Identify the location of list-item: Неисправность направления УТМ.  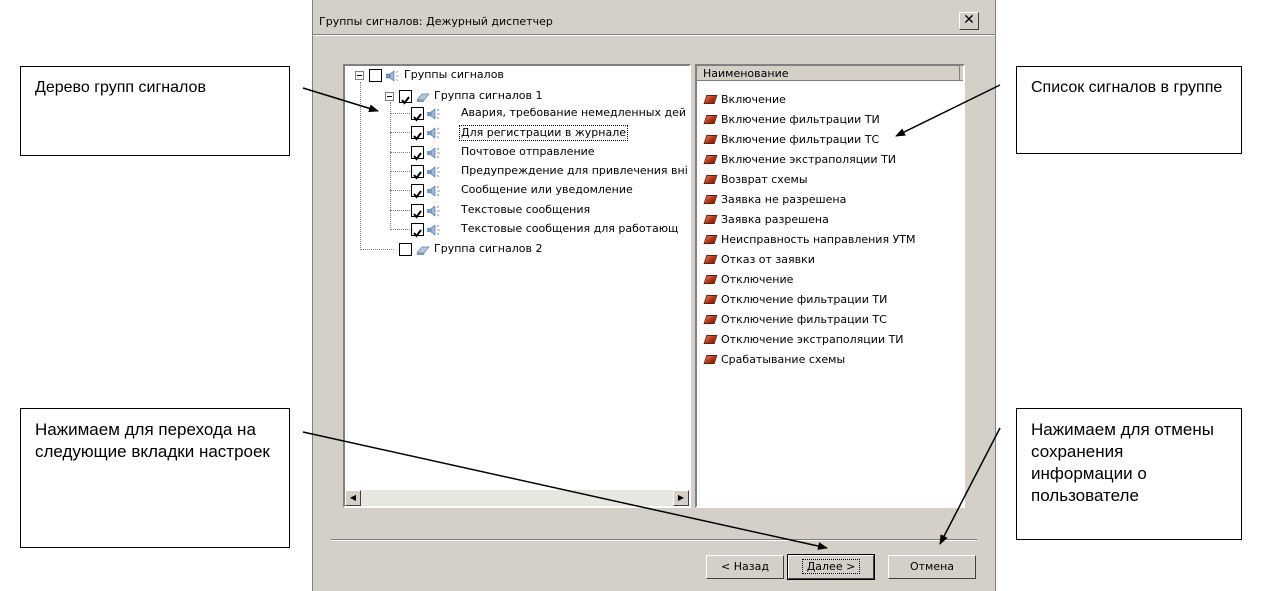
(809, 243).